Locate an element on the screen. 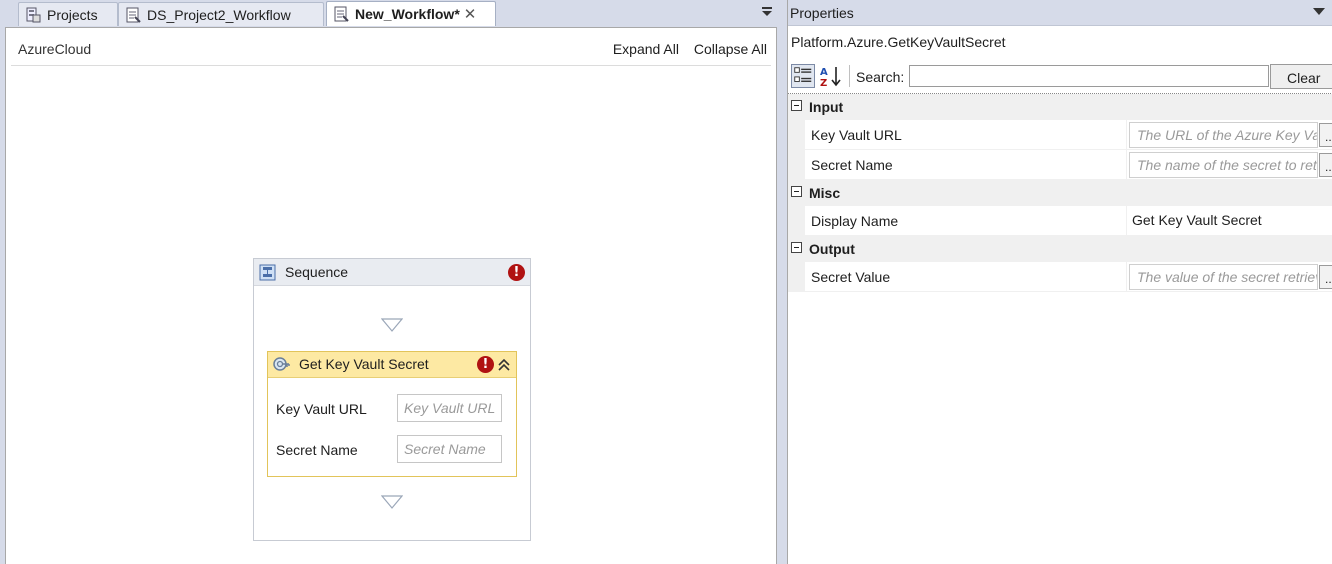 The height and width of the screenshot is (564, 1332). tab-label: New_Workflow* is located at coordinates (407, 14).